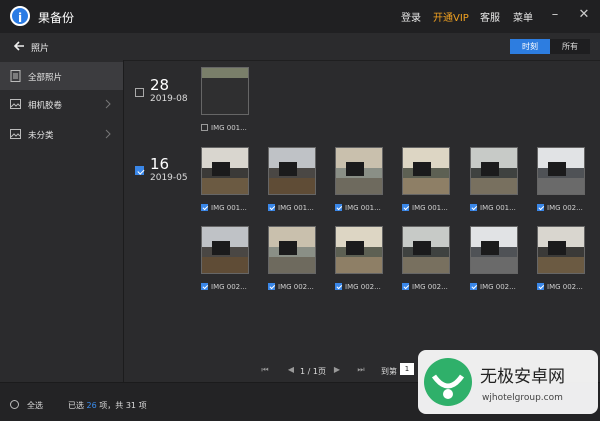  What do you see at coordinates (169, 178) in the screenshot?
I see `group-month: 2019-05` at bounding box center [169, 178].